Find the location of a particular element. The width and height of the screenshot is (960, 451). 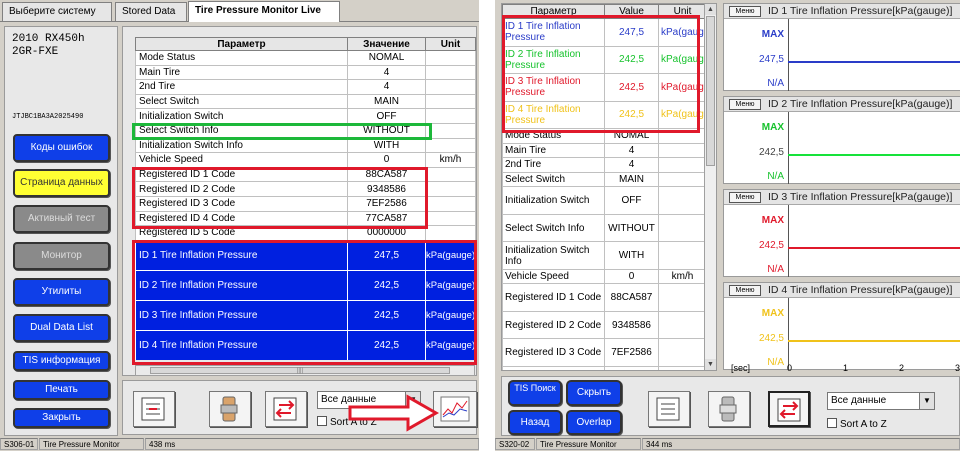

row-value: OFF is located at coordinates (386, 116).